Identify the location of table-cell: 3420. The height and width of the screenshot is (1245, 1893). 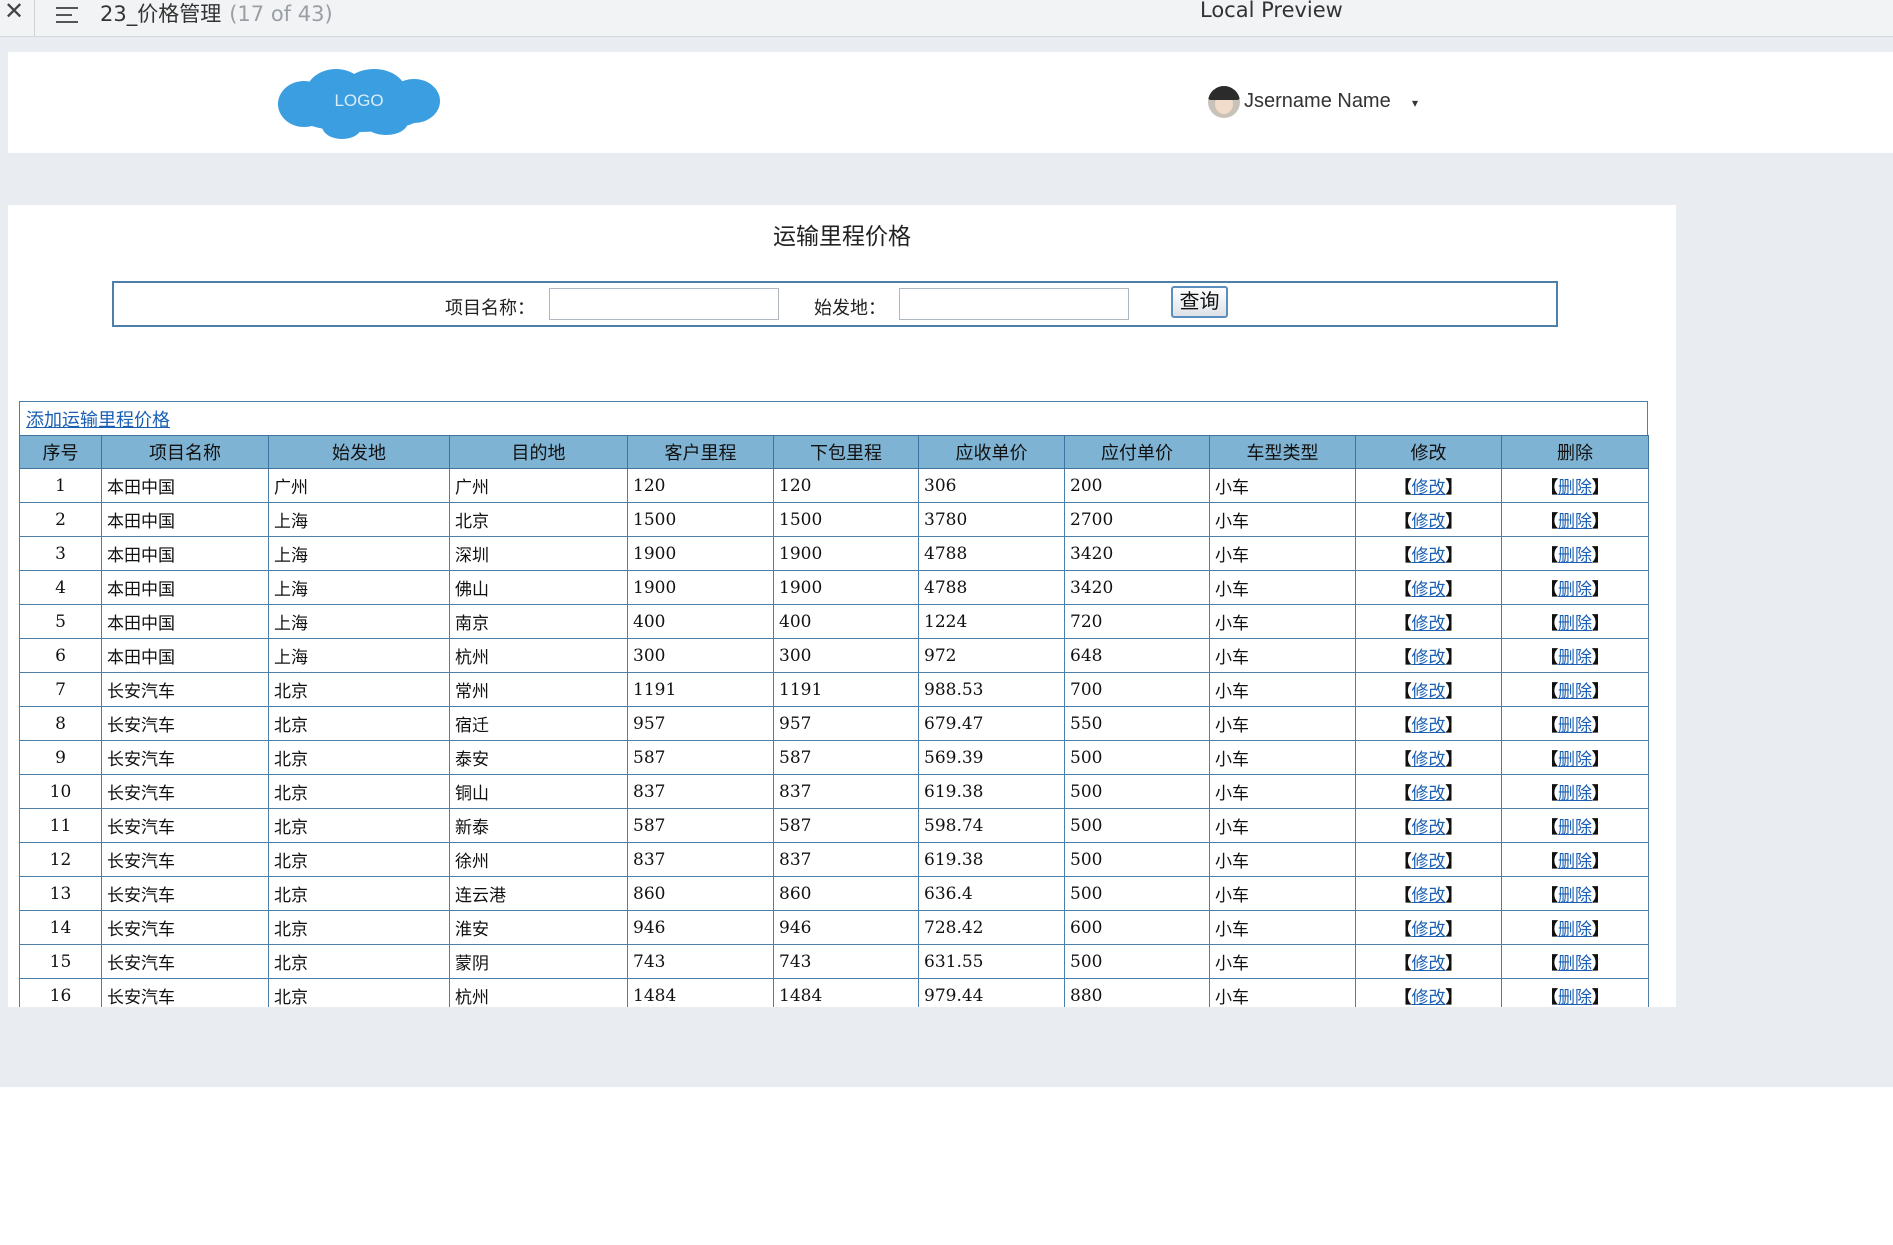
(1137, 587).